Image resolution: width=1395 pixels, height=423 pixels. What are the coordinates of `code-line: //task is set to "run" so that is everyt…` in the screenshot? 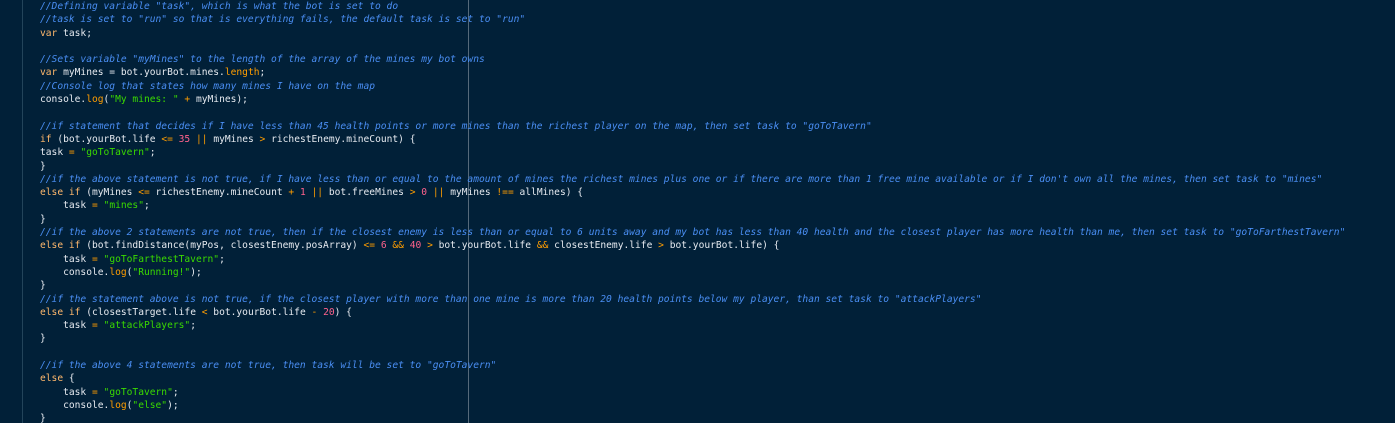 It's located at (717, 19).